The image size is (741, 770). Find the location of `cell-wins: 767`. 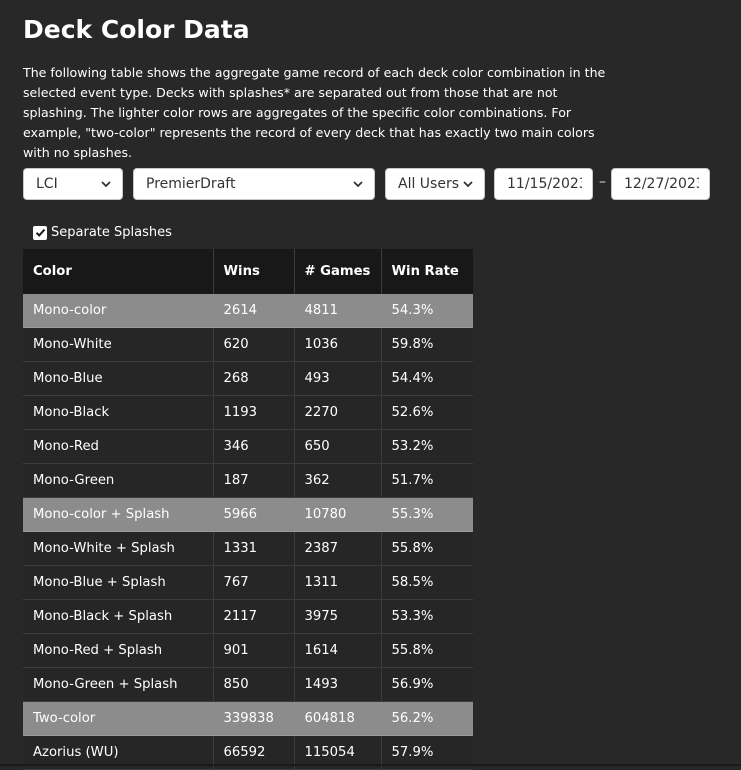

cell-wins: 767 is located at coordinates (254, 582).